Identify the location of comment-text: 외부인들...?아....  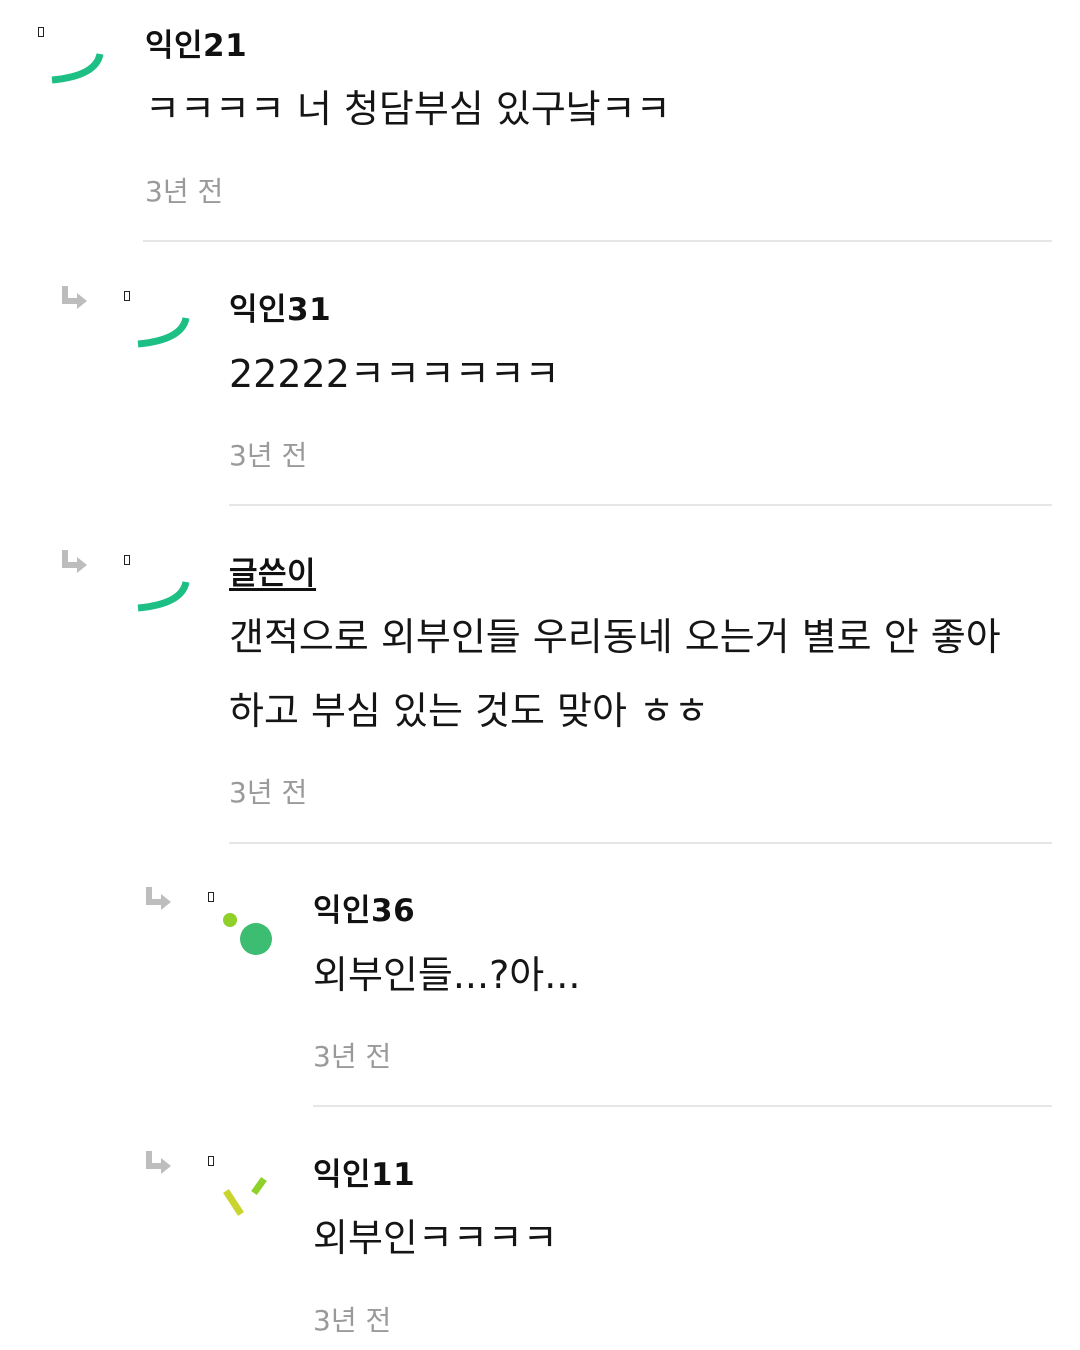
(447, 975).